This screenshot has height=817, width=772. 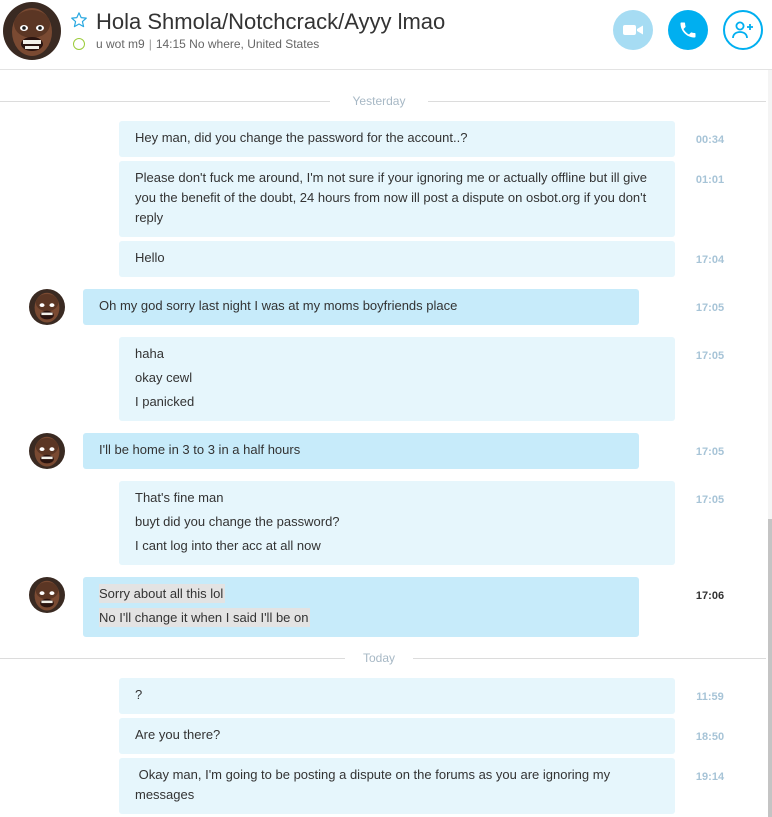 I want to click on message-timestamp: 17:04, so click(x=710, y=260).